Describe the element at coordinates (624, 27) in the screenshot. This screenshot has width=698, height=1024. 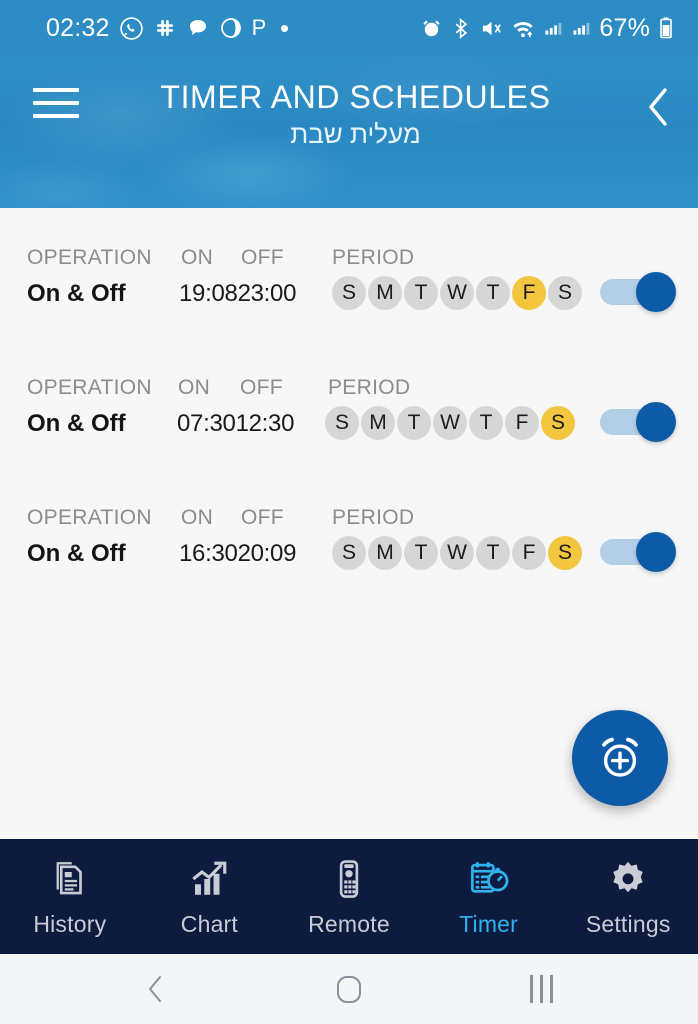
I see `battery-percent-label: 67%` at that location.